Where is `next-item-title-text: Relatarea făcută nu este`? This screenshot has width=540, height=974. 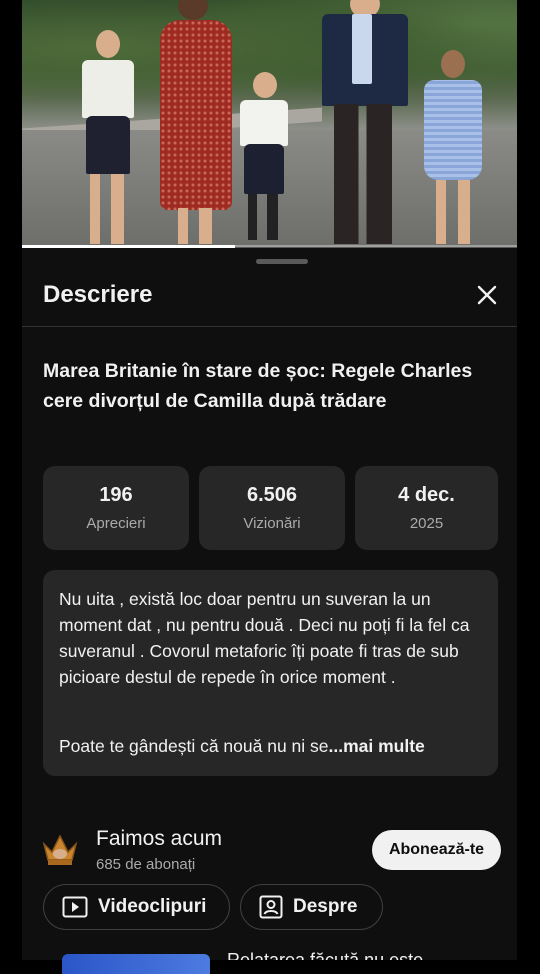
next-item-title-text: Relatarea făcută nu este is located at coordinates (325, 955).